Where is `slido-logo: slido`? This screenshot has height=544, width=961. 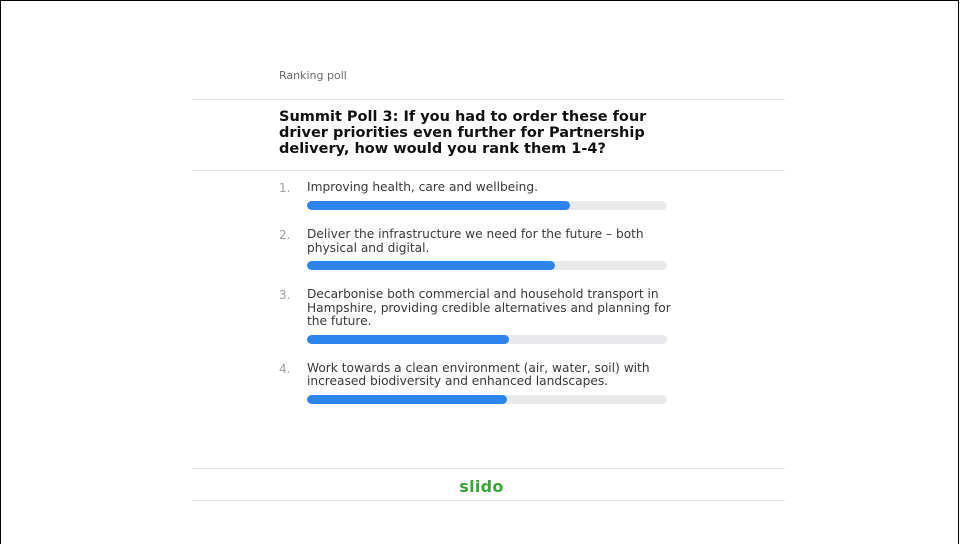
slido-logo: slido is located at coordinates (481, 486).